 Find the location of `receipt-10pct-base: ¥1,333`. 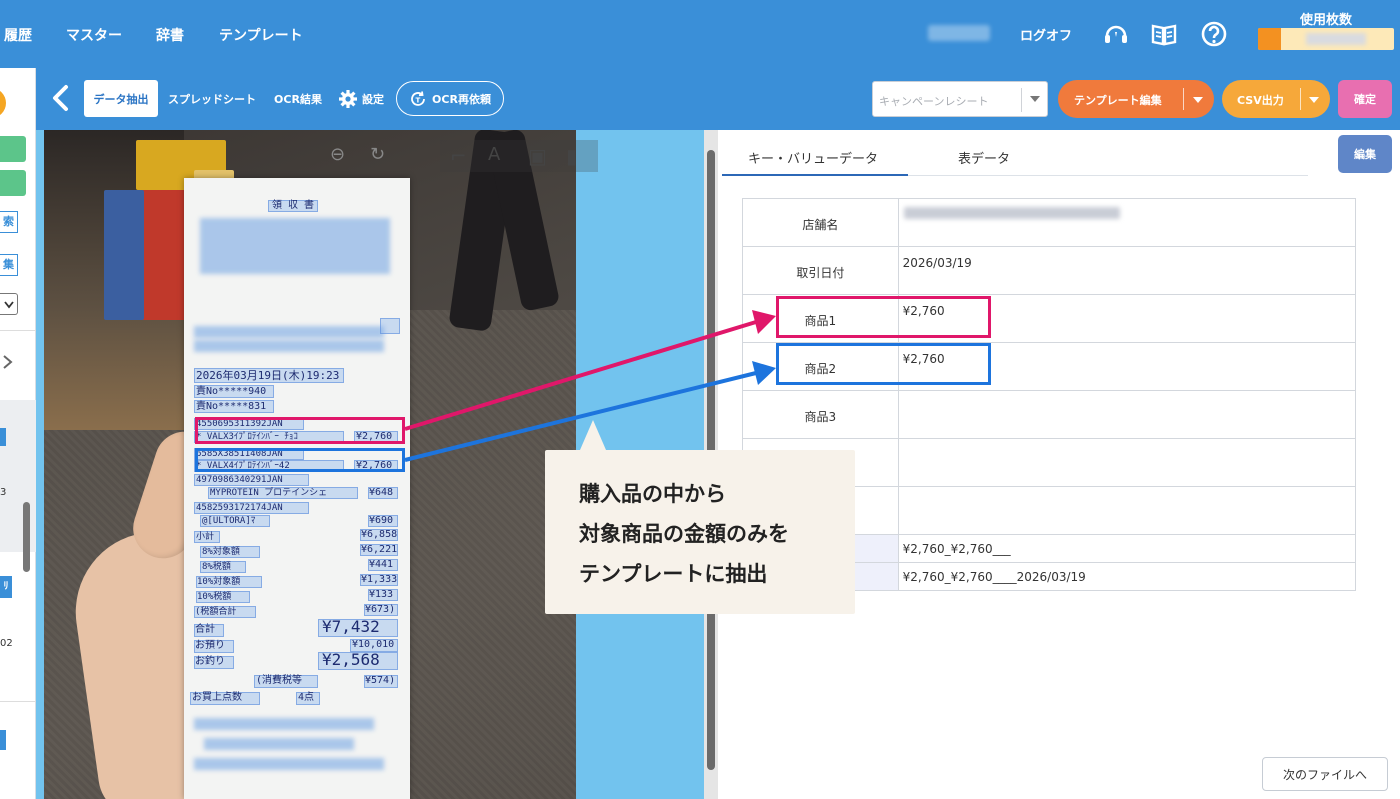

receipt-10pct-base: ¥1,333 is located at coordinates (379, 579).